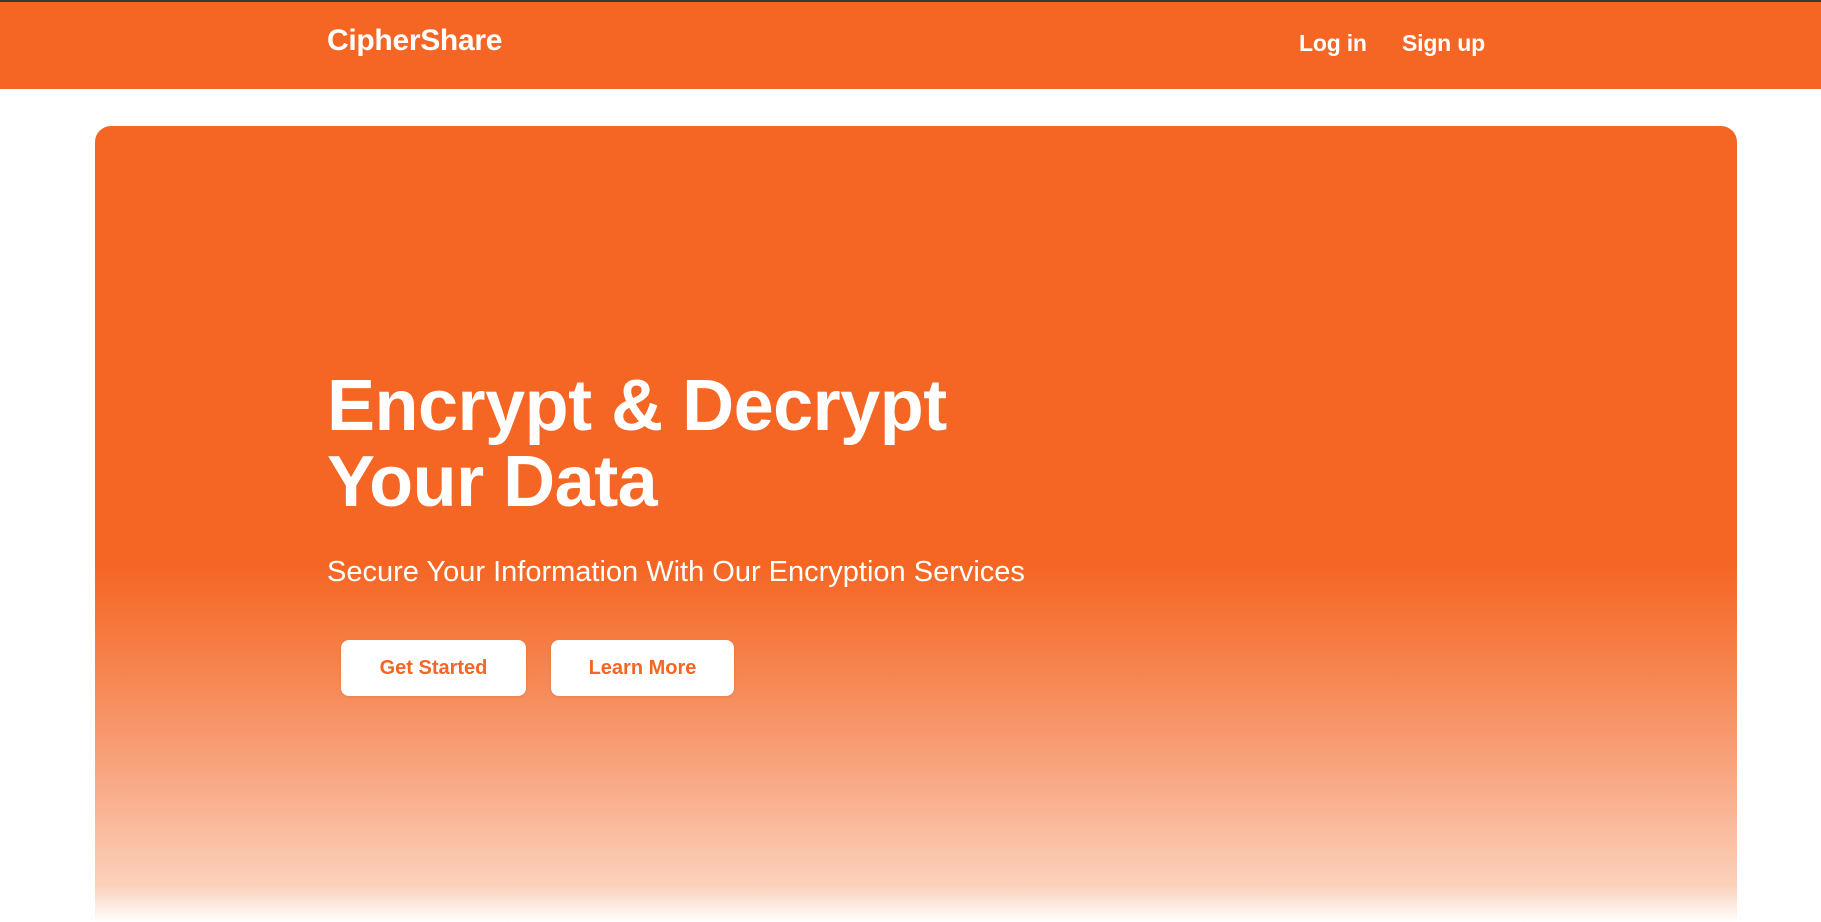 This screenshot has height=922, width=1821. What do you see at coordinates (492, 482) in the screenshot?
I see `hero-title-line-2: Your Data` at bounding box center [492, 482].